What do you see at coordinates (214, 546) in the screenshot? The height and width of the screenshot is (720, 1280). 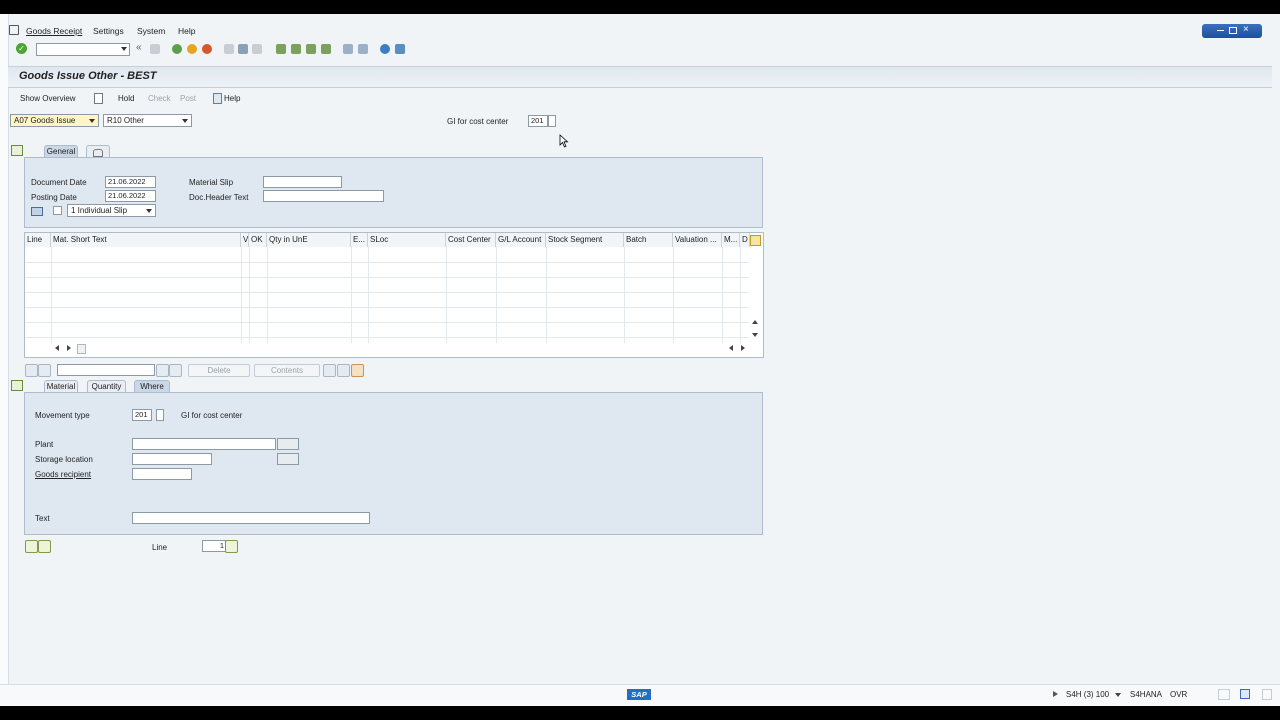 I see `line-field: 1` at bounding box center [214, 546].